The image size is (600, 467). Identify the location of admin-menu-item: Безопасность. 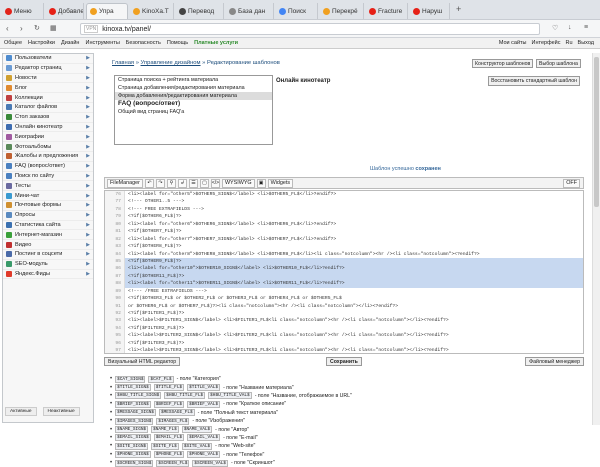
(143, 43).